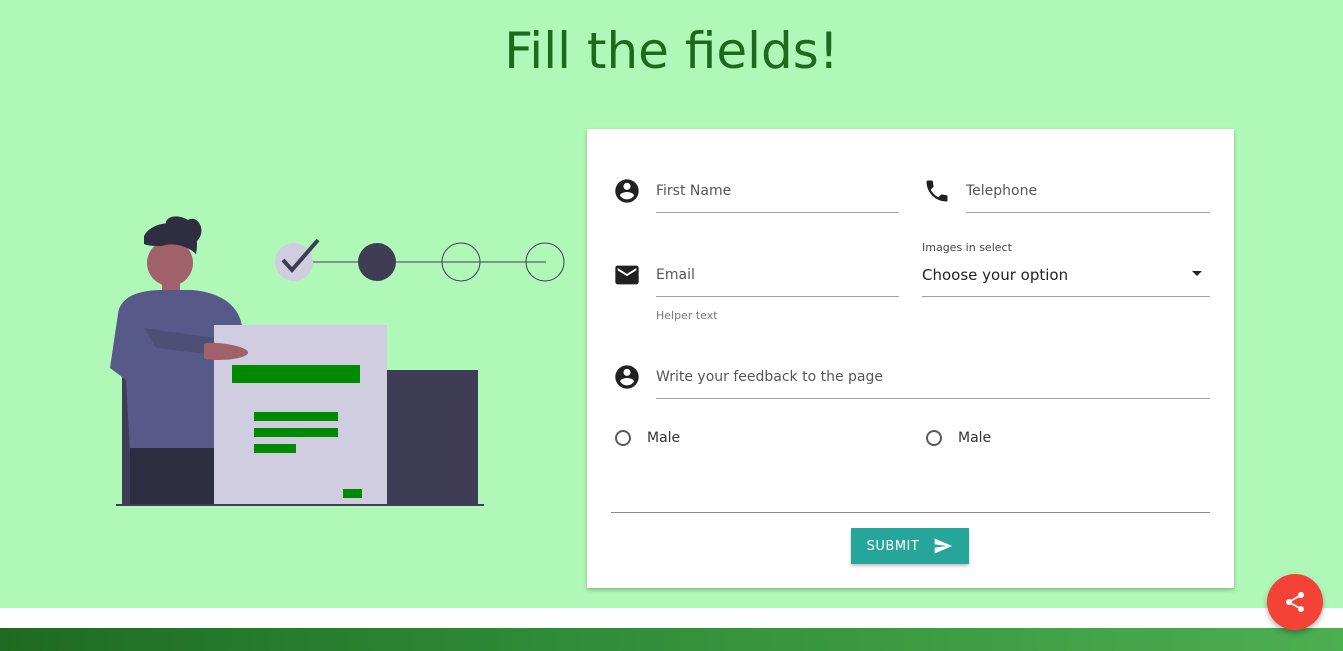  What do you see at coordinates (777, 275) in the screenshot?
I see `email-input` at bounding box center [777, 275].